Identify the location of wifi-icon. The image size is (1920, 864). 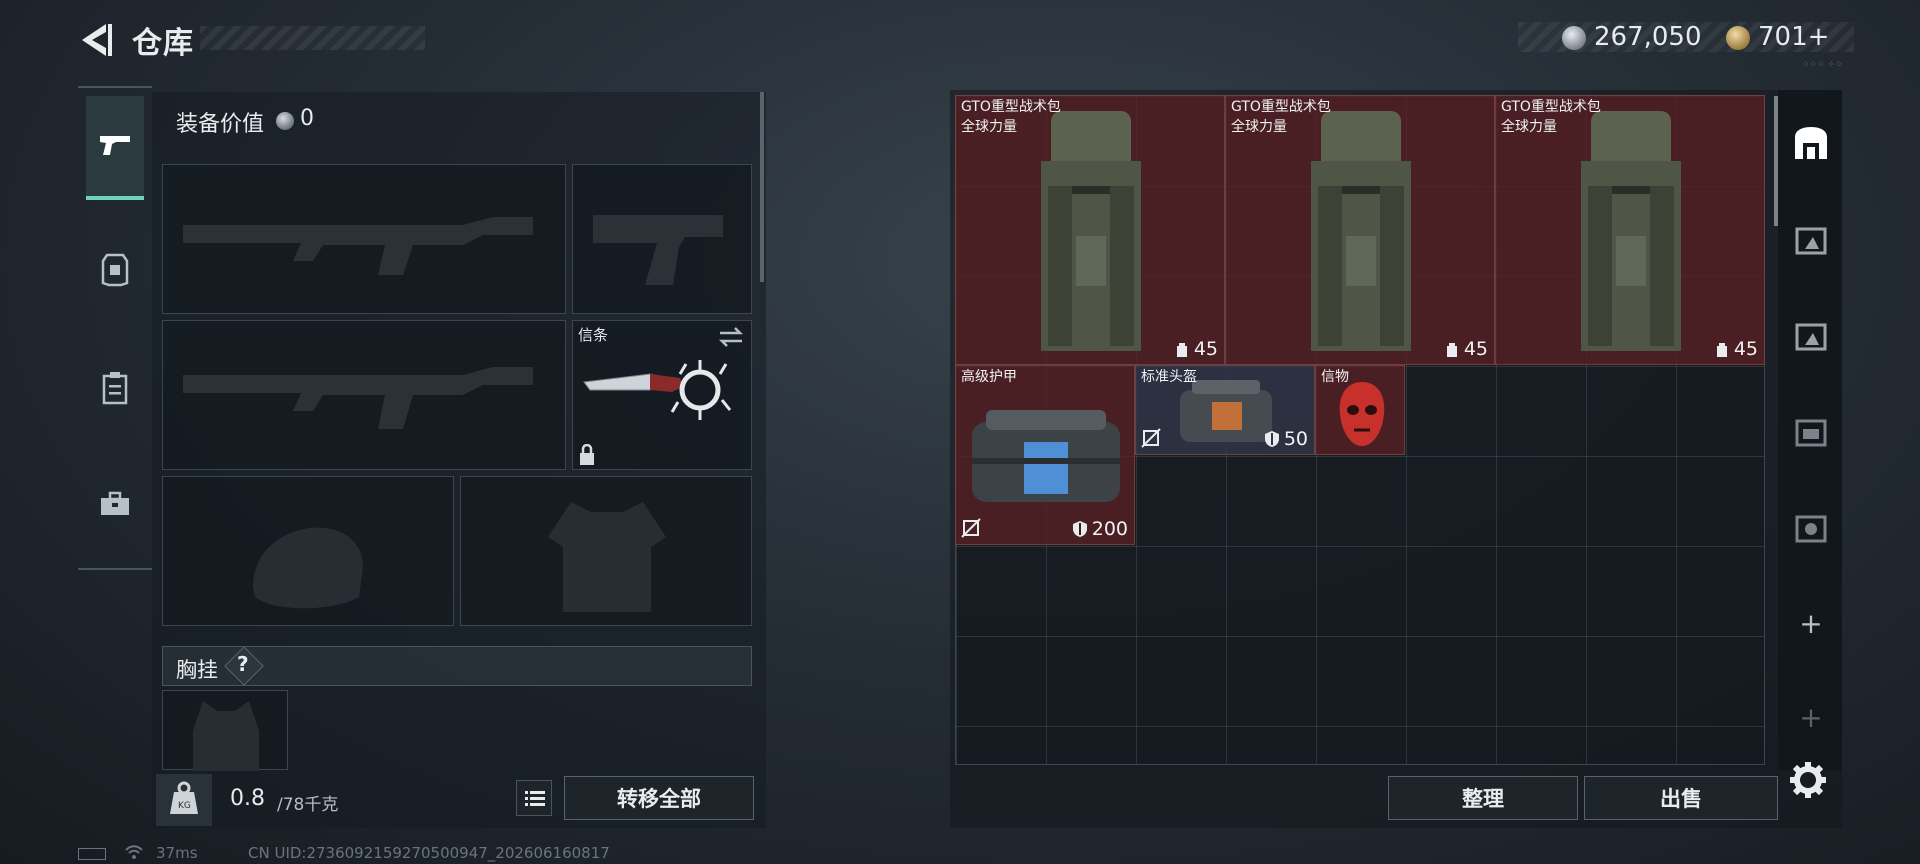
(134, 854).